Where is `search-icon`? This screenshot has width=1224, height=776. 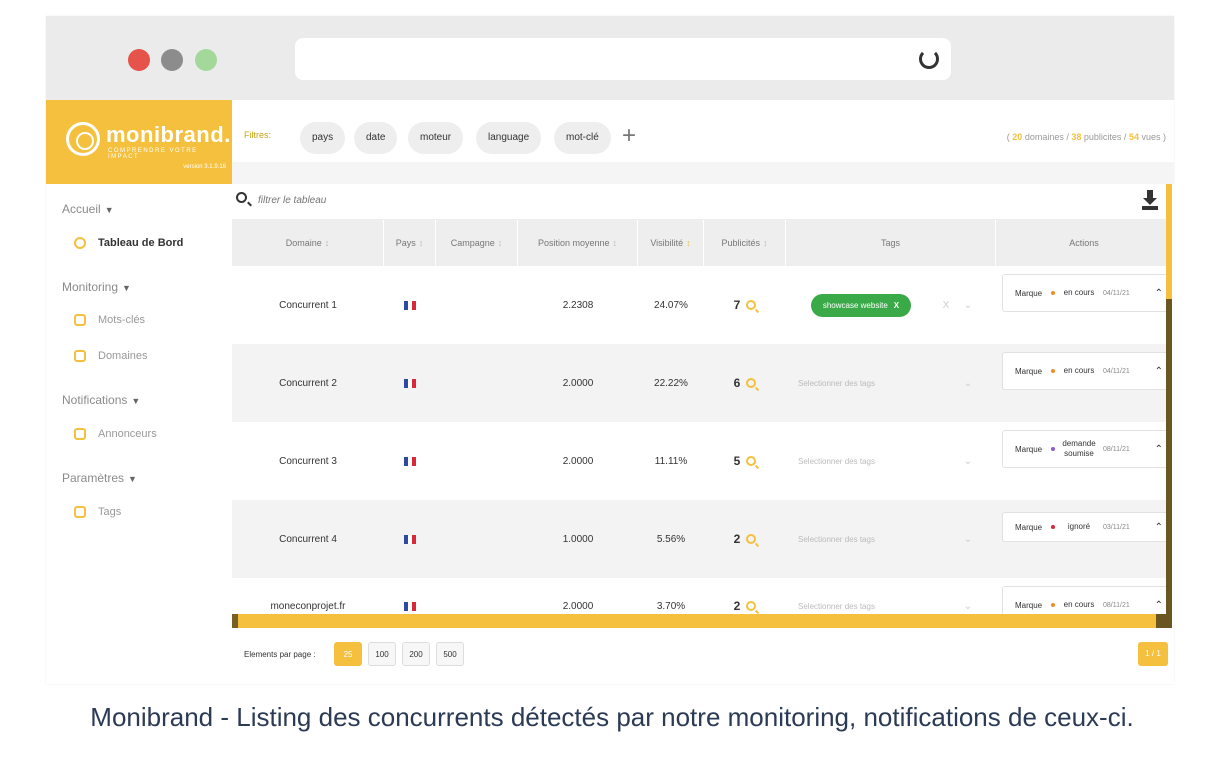 search-icon is located at coordinates (241, 197).